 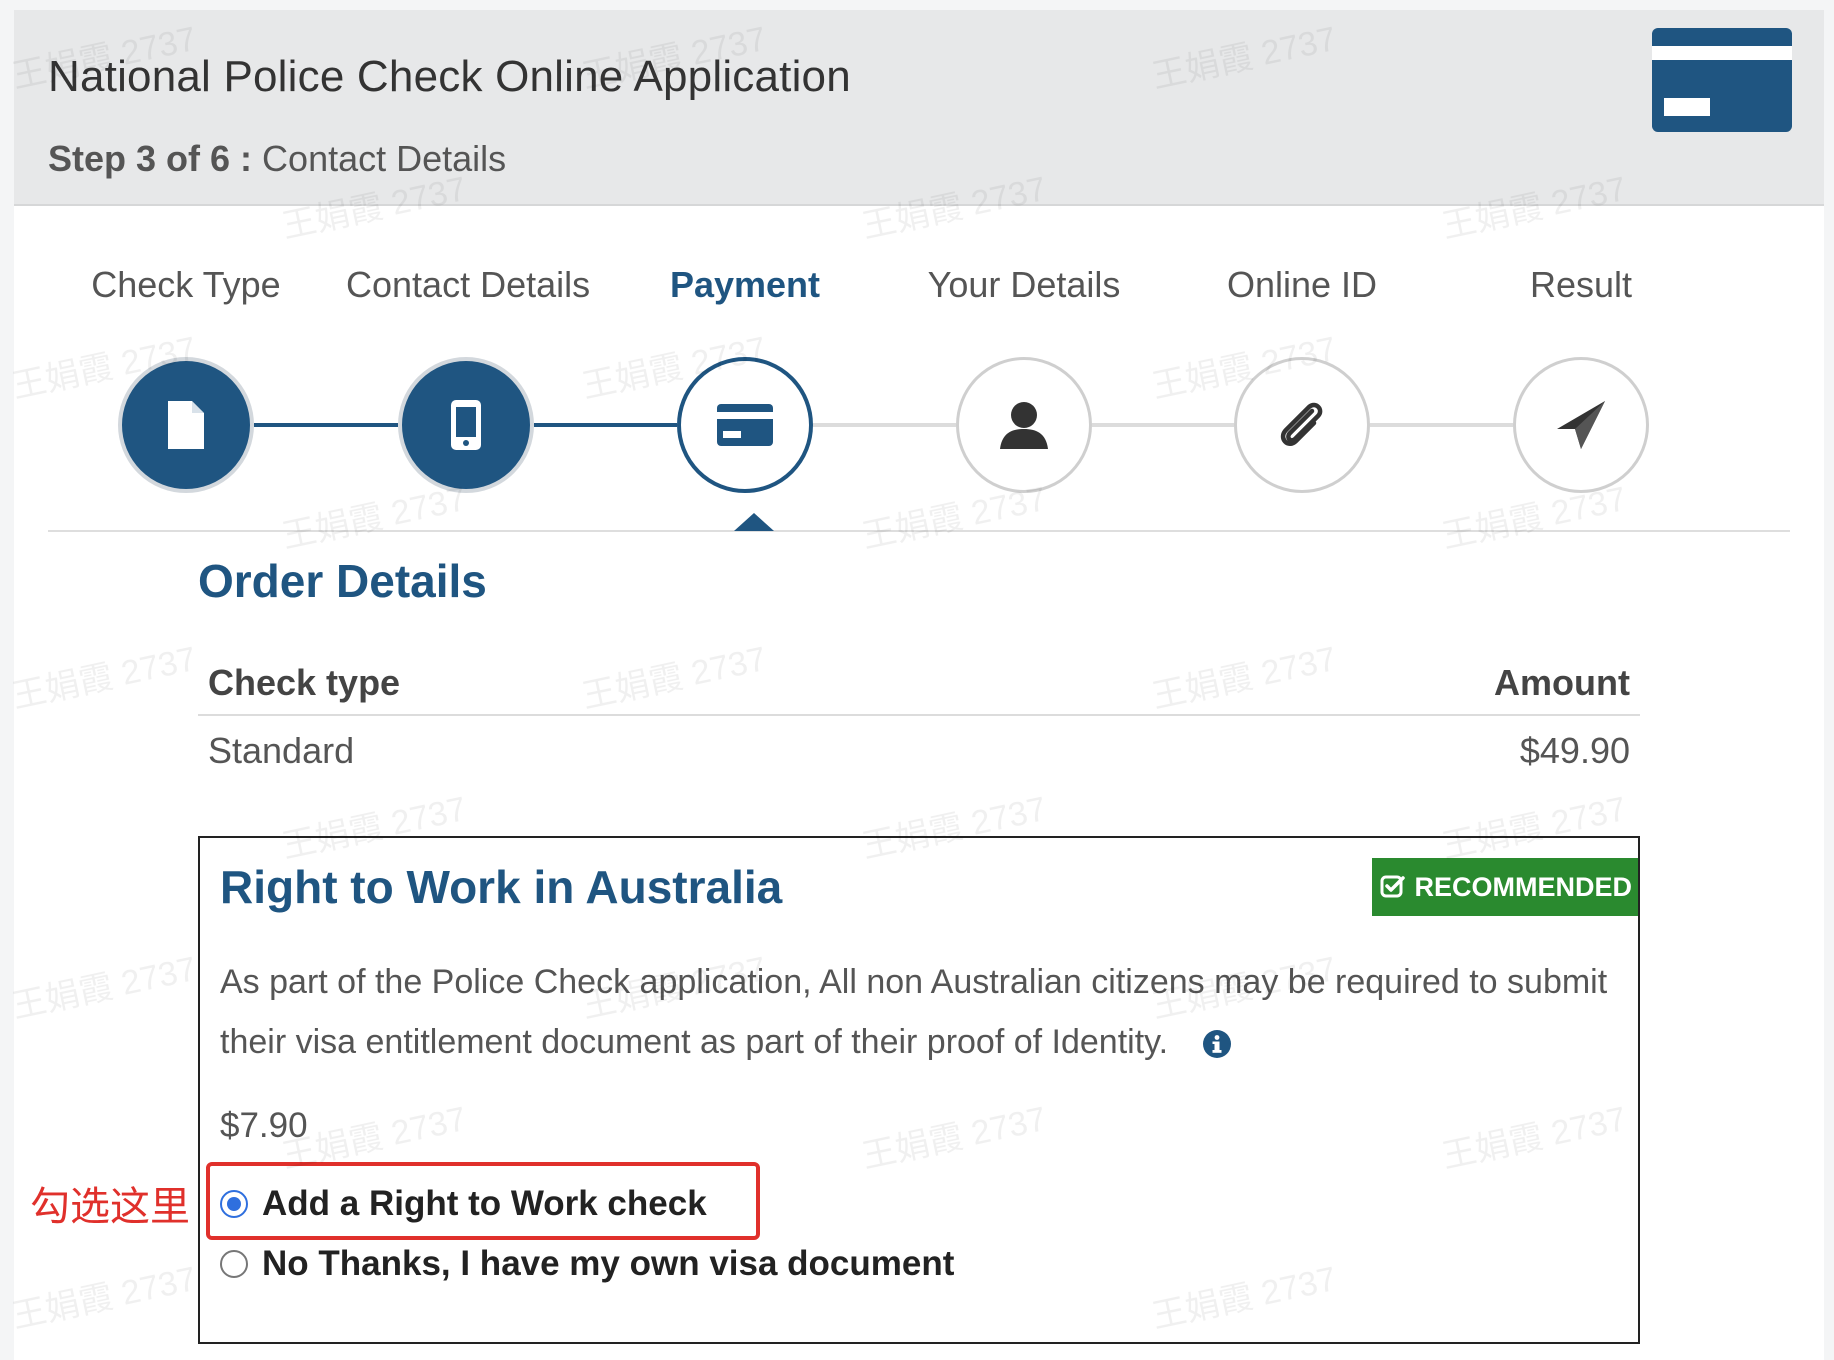 I want to click on right-to-work-price: $7.90, so click(x=264, y=1125).